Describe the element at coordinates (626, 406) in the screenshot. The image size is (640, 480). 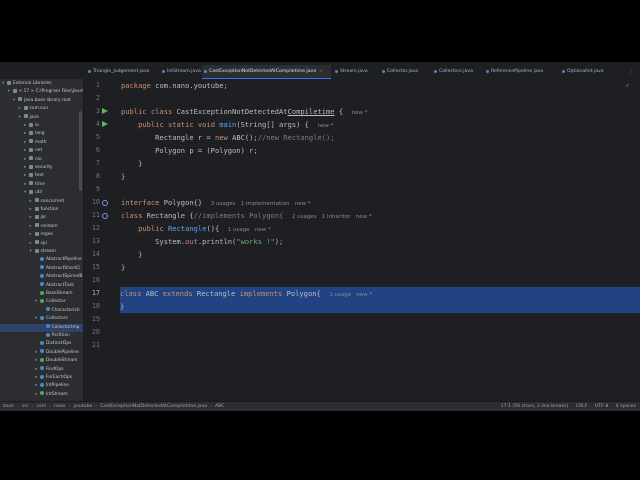
I see `indent-setting: 4 spaces` at that location.